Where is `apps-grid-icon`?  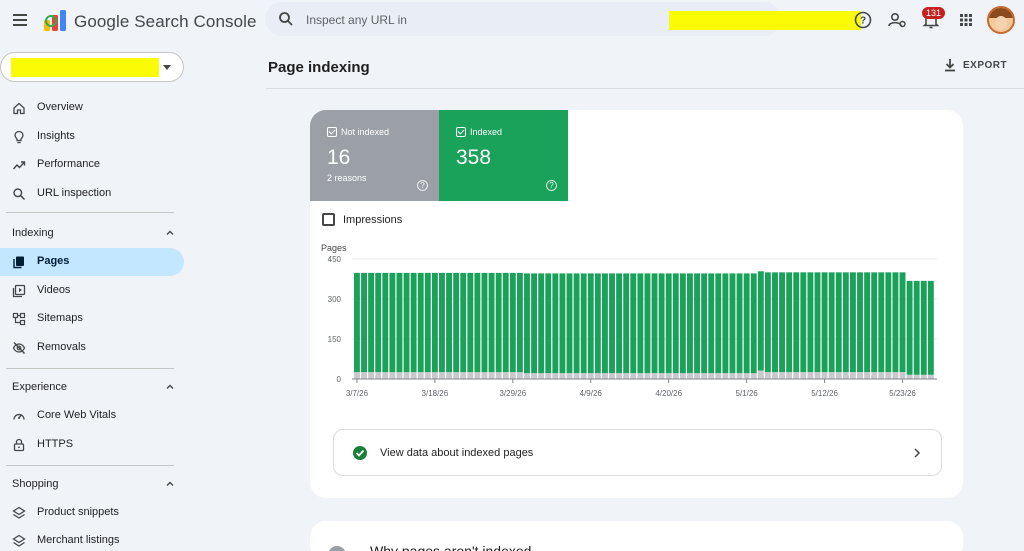
apps-grid-icon is located at coordinates (966, 20).